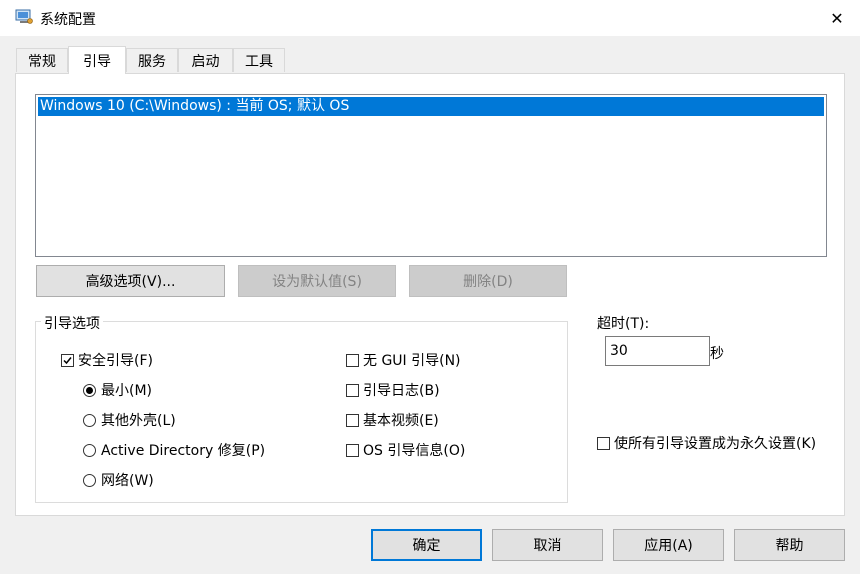  I want to click on tab-startup: 启动, so click(205, 60).